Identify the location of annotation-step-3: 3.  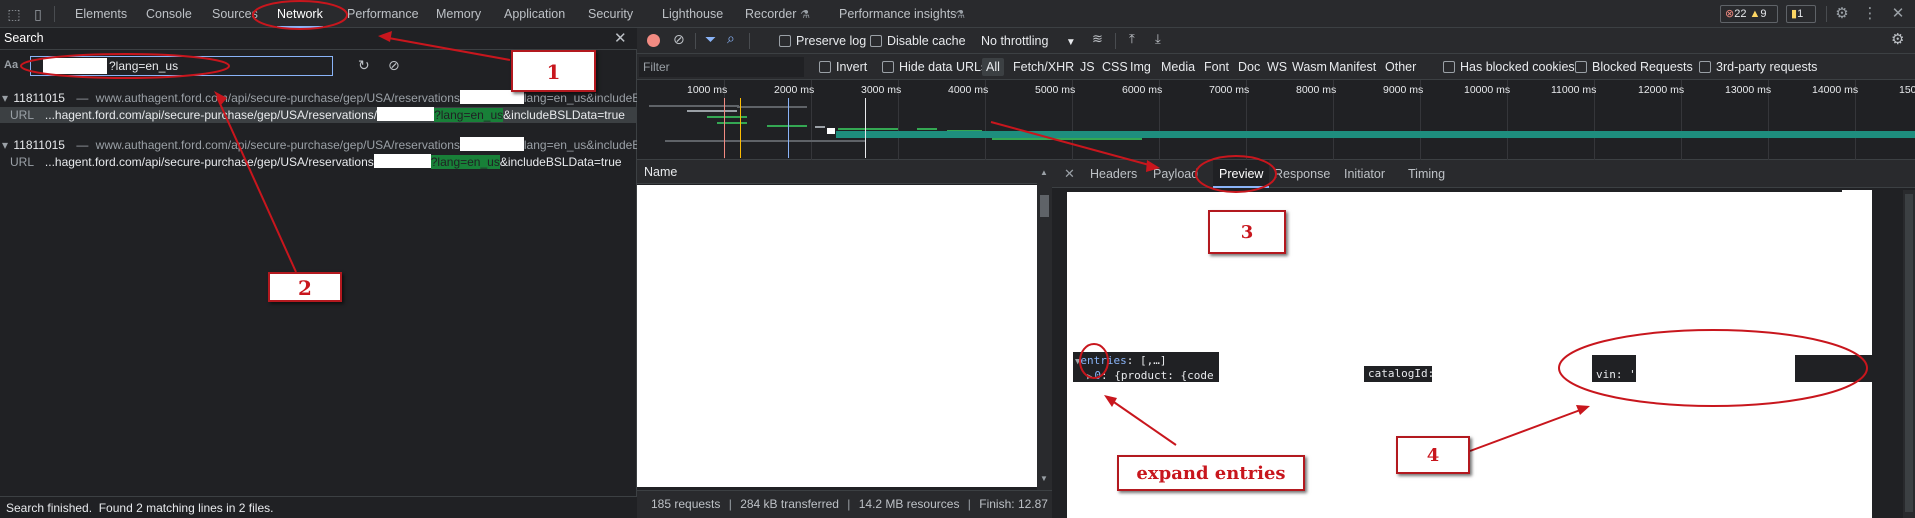
(1247, 232).